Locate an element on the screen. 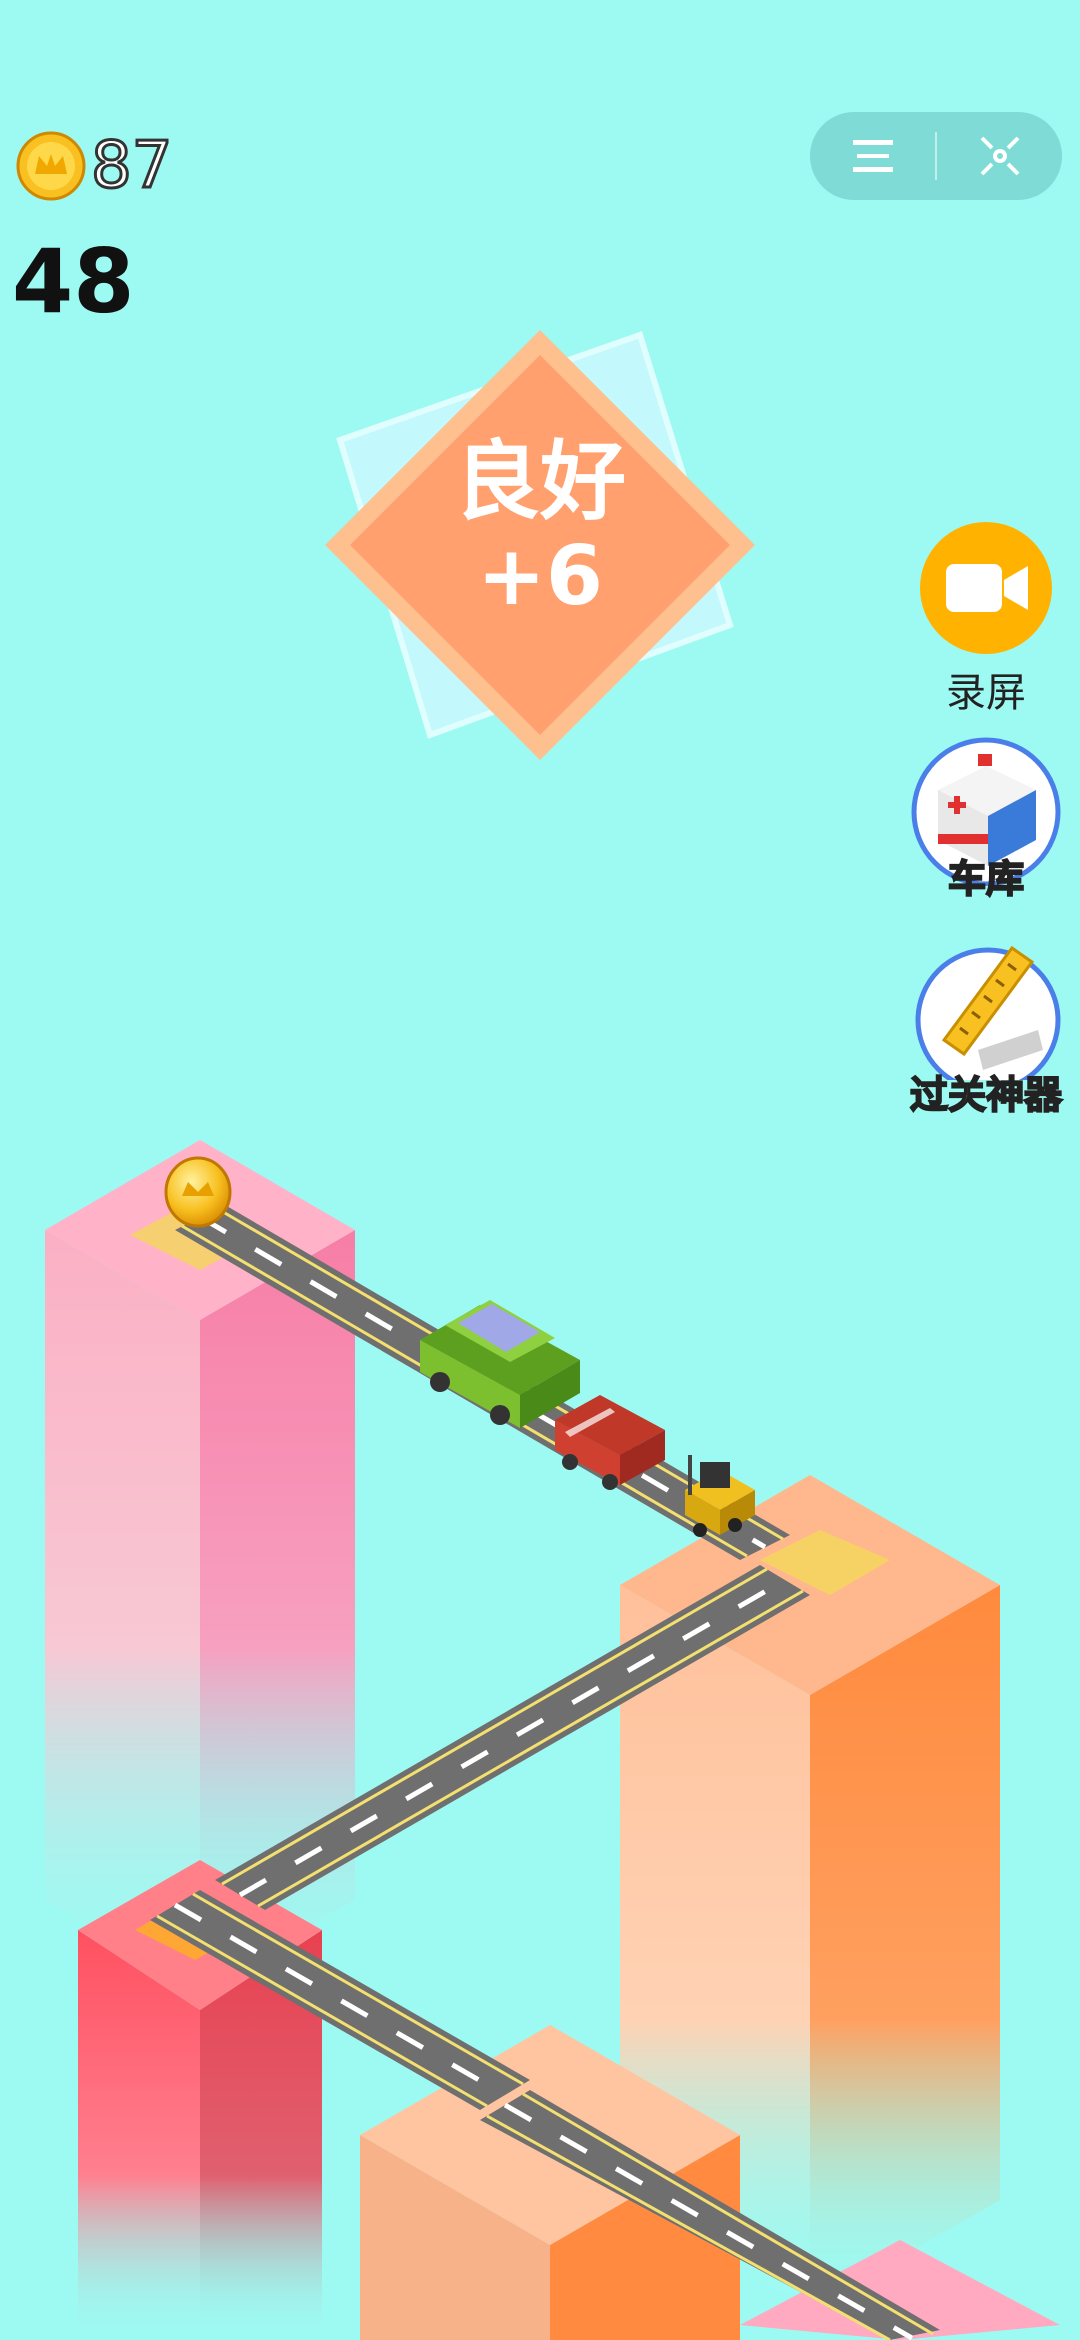  ruler-icon is located at coordinates (988, 1012).